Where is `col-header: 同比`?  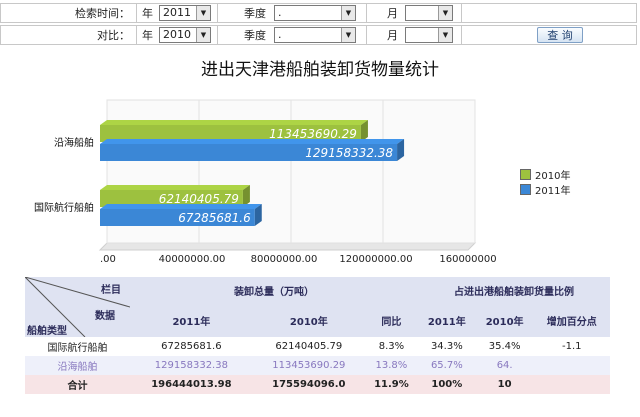 col-header: 同比 is located at coordinates (391, 320).